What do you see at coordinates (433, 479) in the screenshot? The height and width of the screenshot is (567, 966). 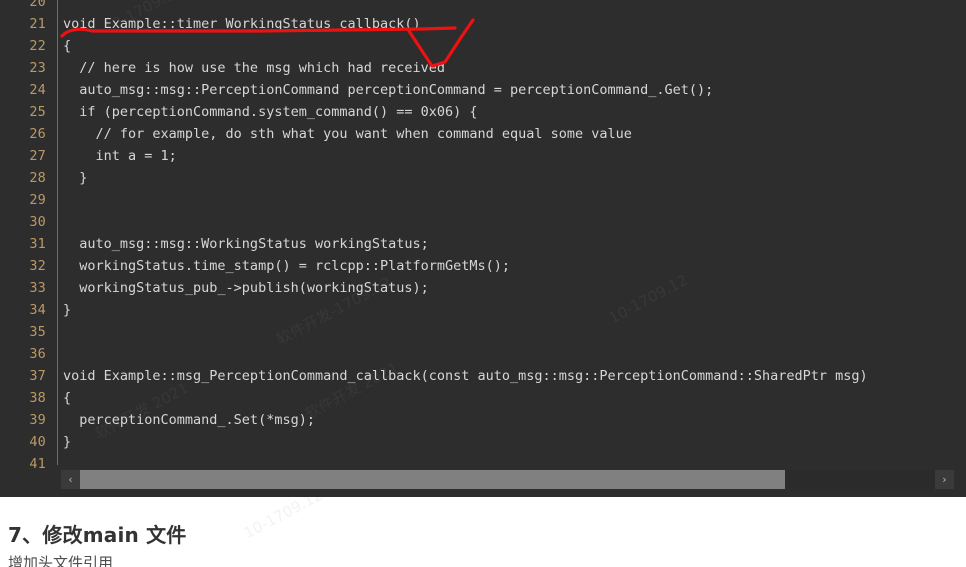 I see `scrollbar-thumb` at bounding box center [433, 479].